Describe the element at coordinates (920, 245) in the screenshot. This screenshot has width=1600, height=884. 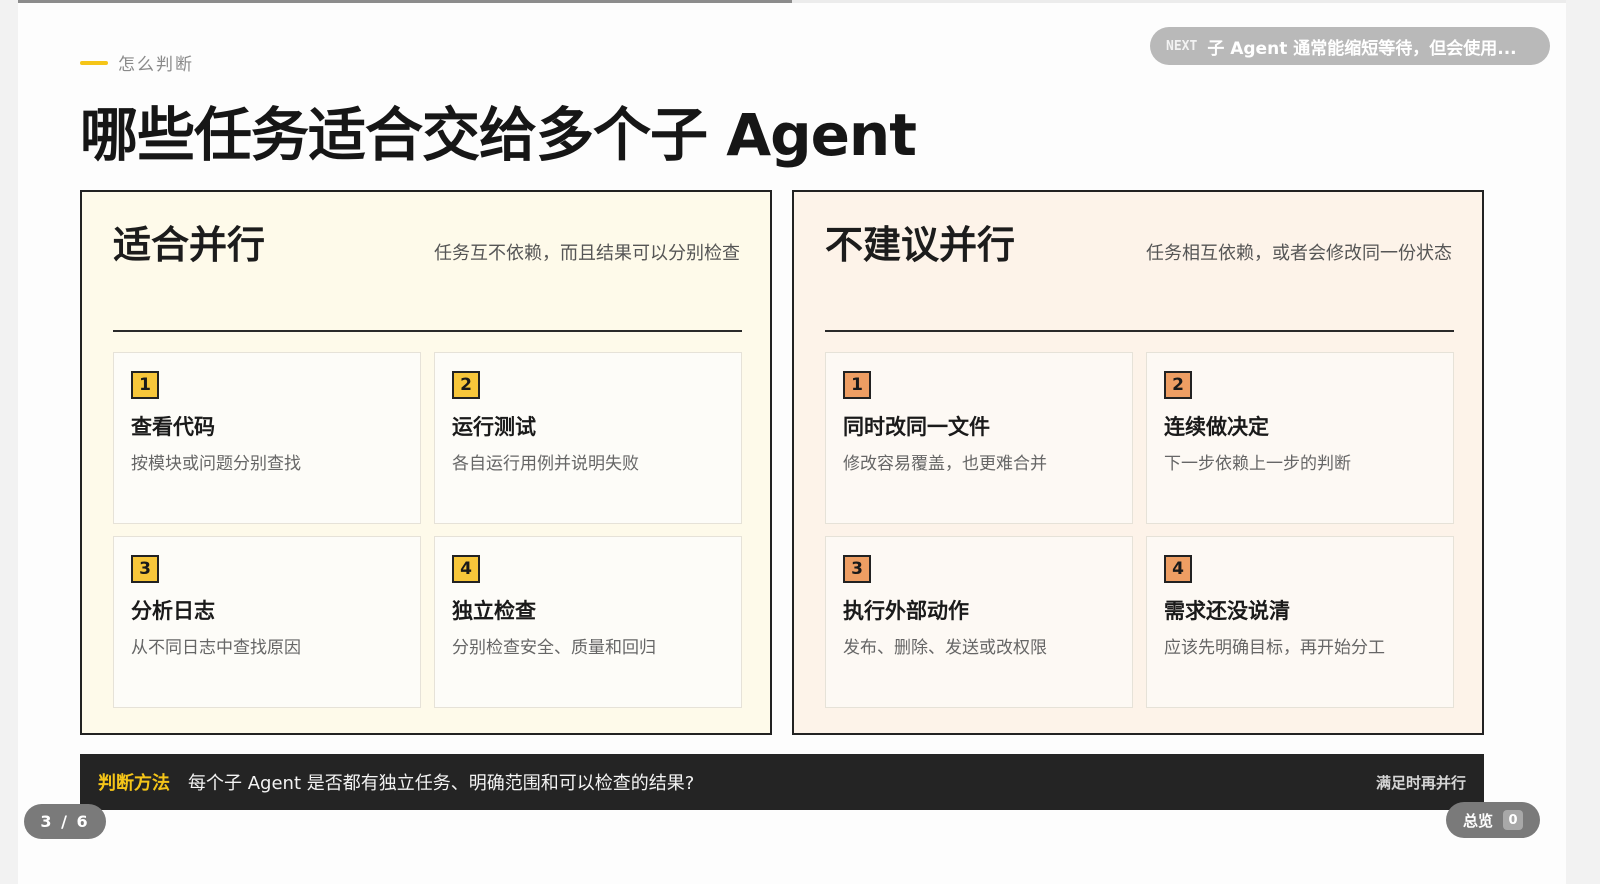
I see `panel-title: 不建议并行` at that location.